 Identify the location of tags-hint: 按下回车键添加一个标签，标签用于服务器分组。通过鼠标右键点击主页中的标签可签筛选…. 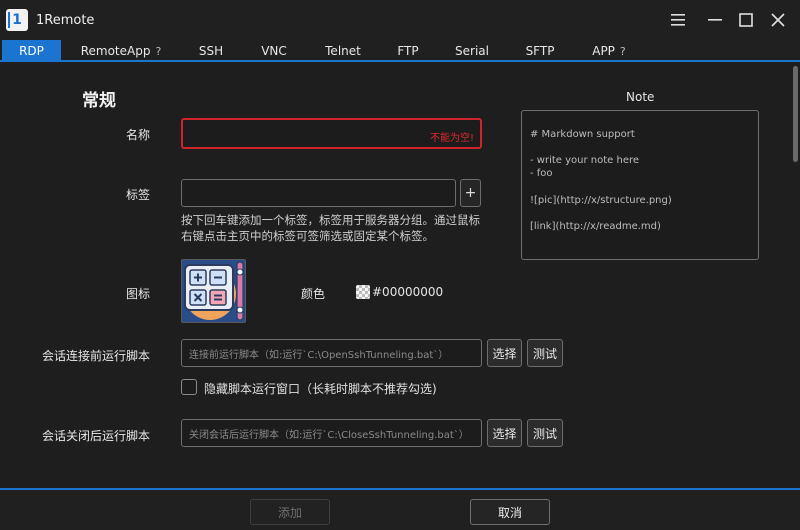
(330, 228).